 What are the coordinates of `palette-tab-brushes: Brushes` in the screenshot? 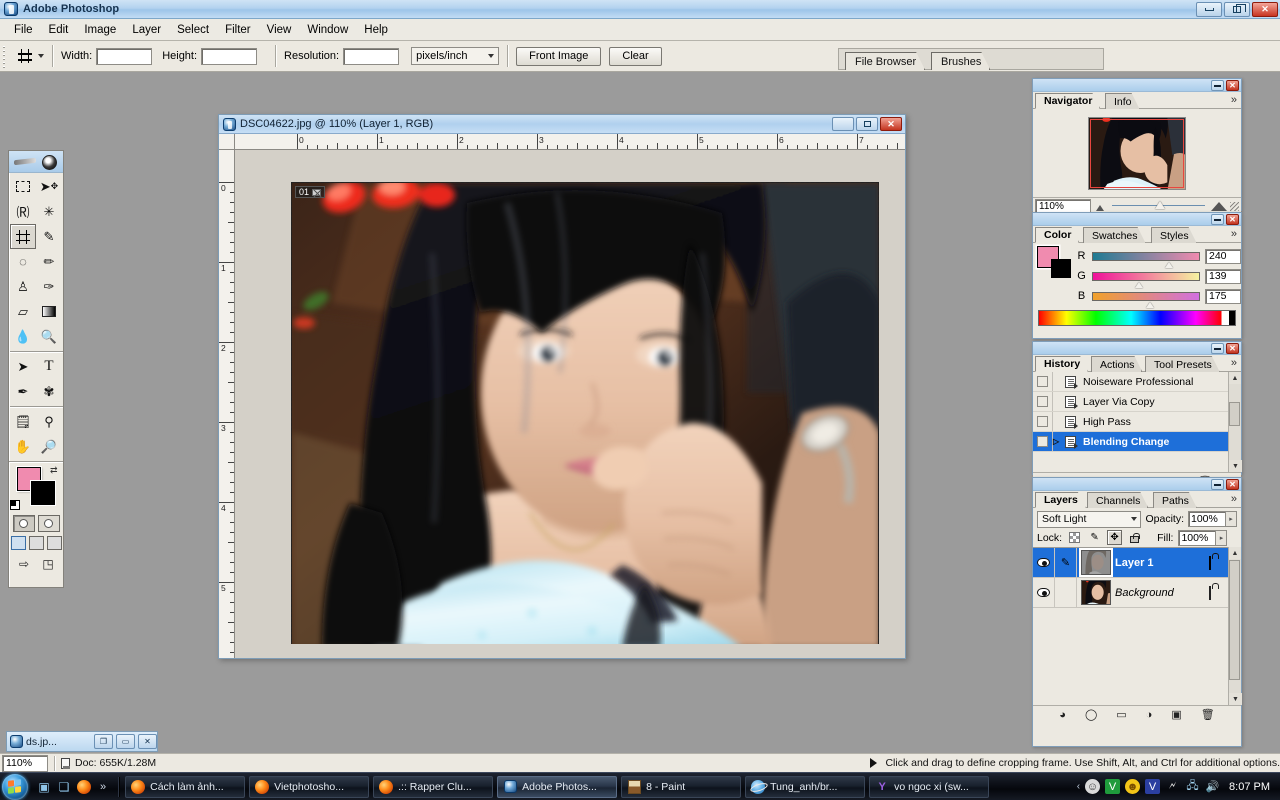 It's located at (960, 61).